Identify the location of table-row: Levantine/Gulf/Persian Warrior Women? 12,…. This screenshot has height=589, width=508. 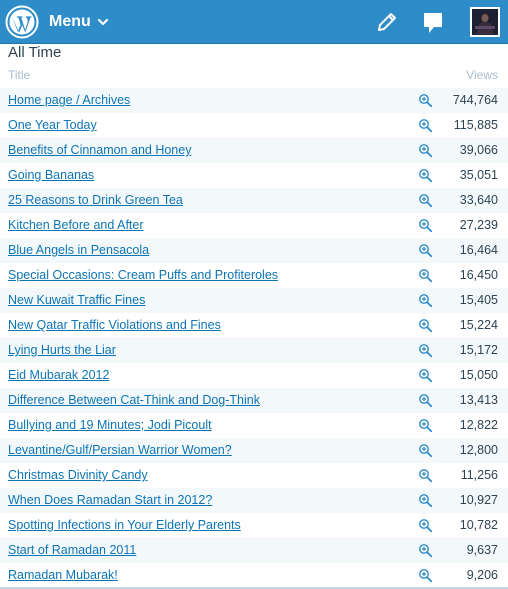
(254, 450).